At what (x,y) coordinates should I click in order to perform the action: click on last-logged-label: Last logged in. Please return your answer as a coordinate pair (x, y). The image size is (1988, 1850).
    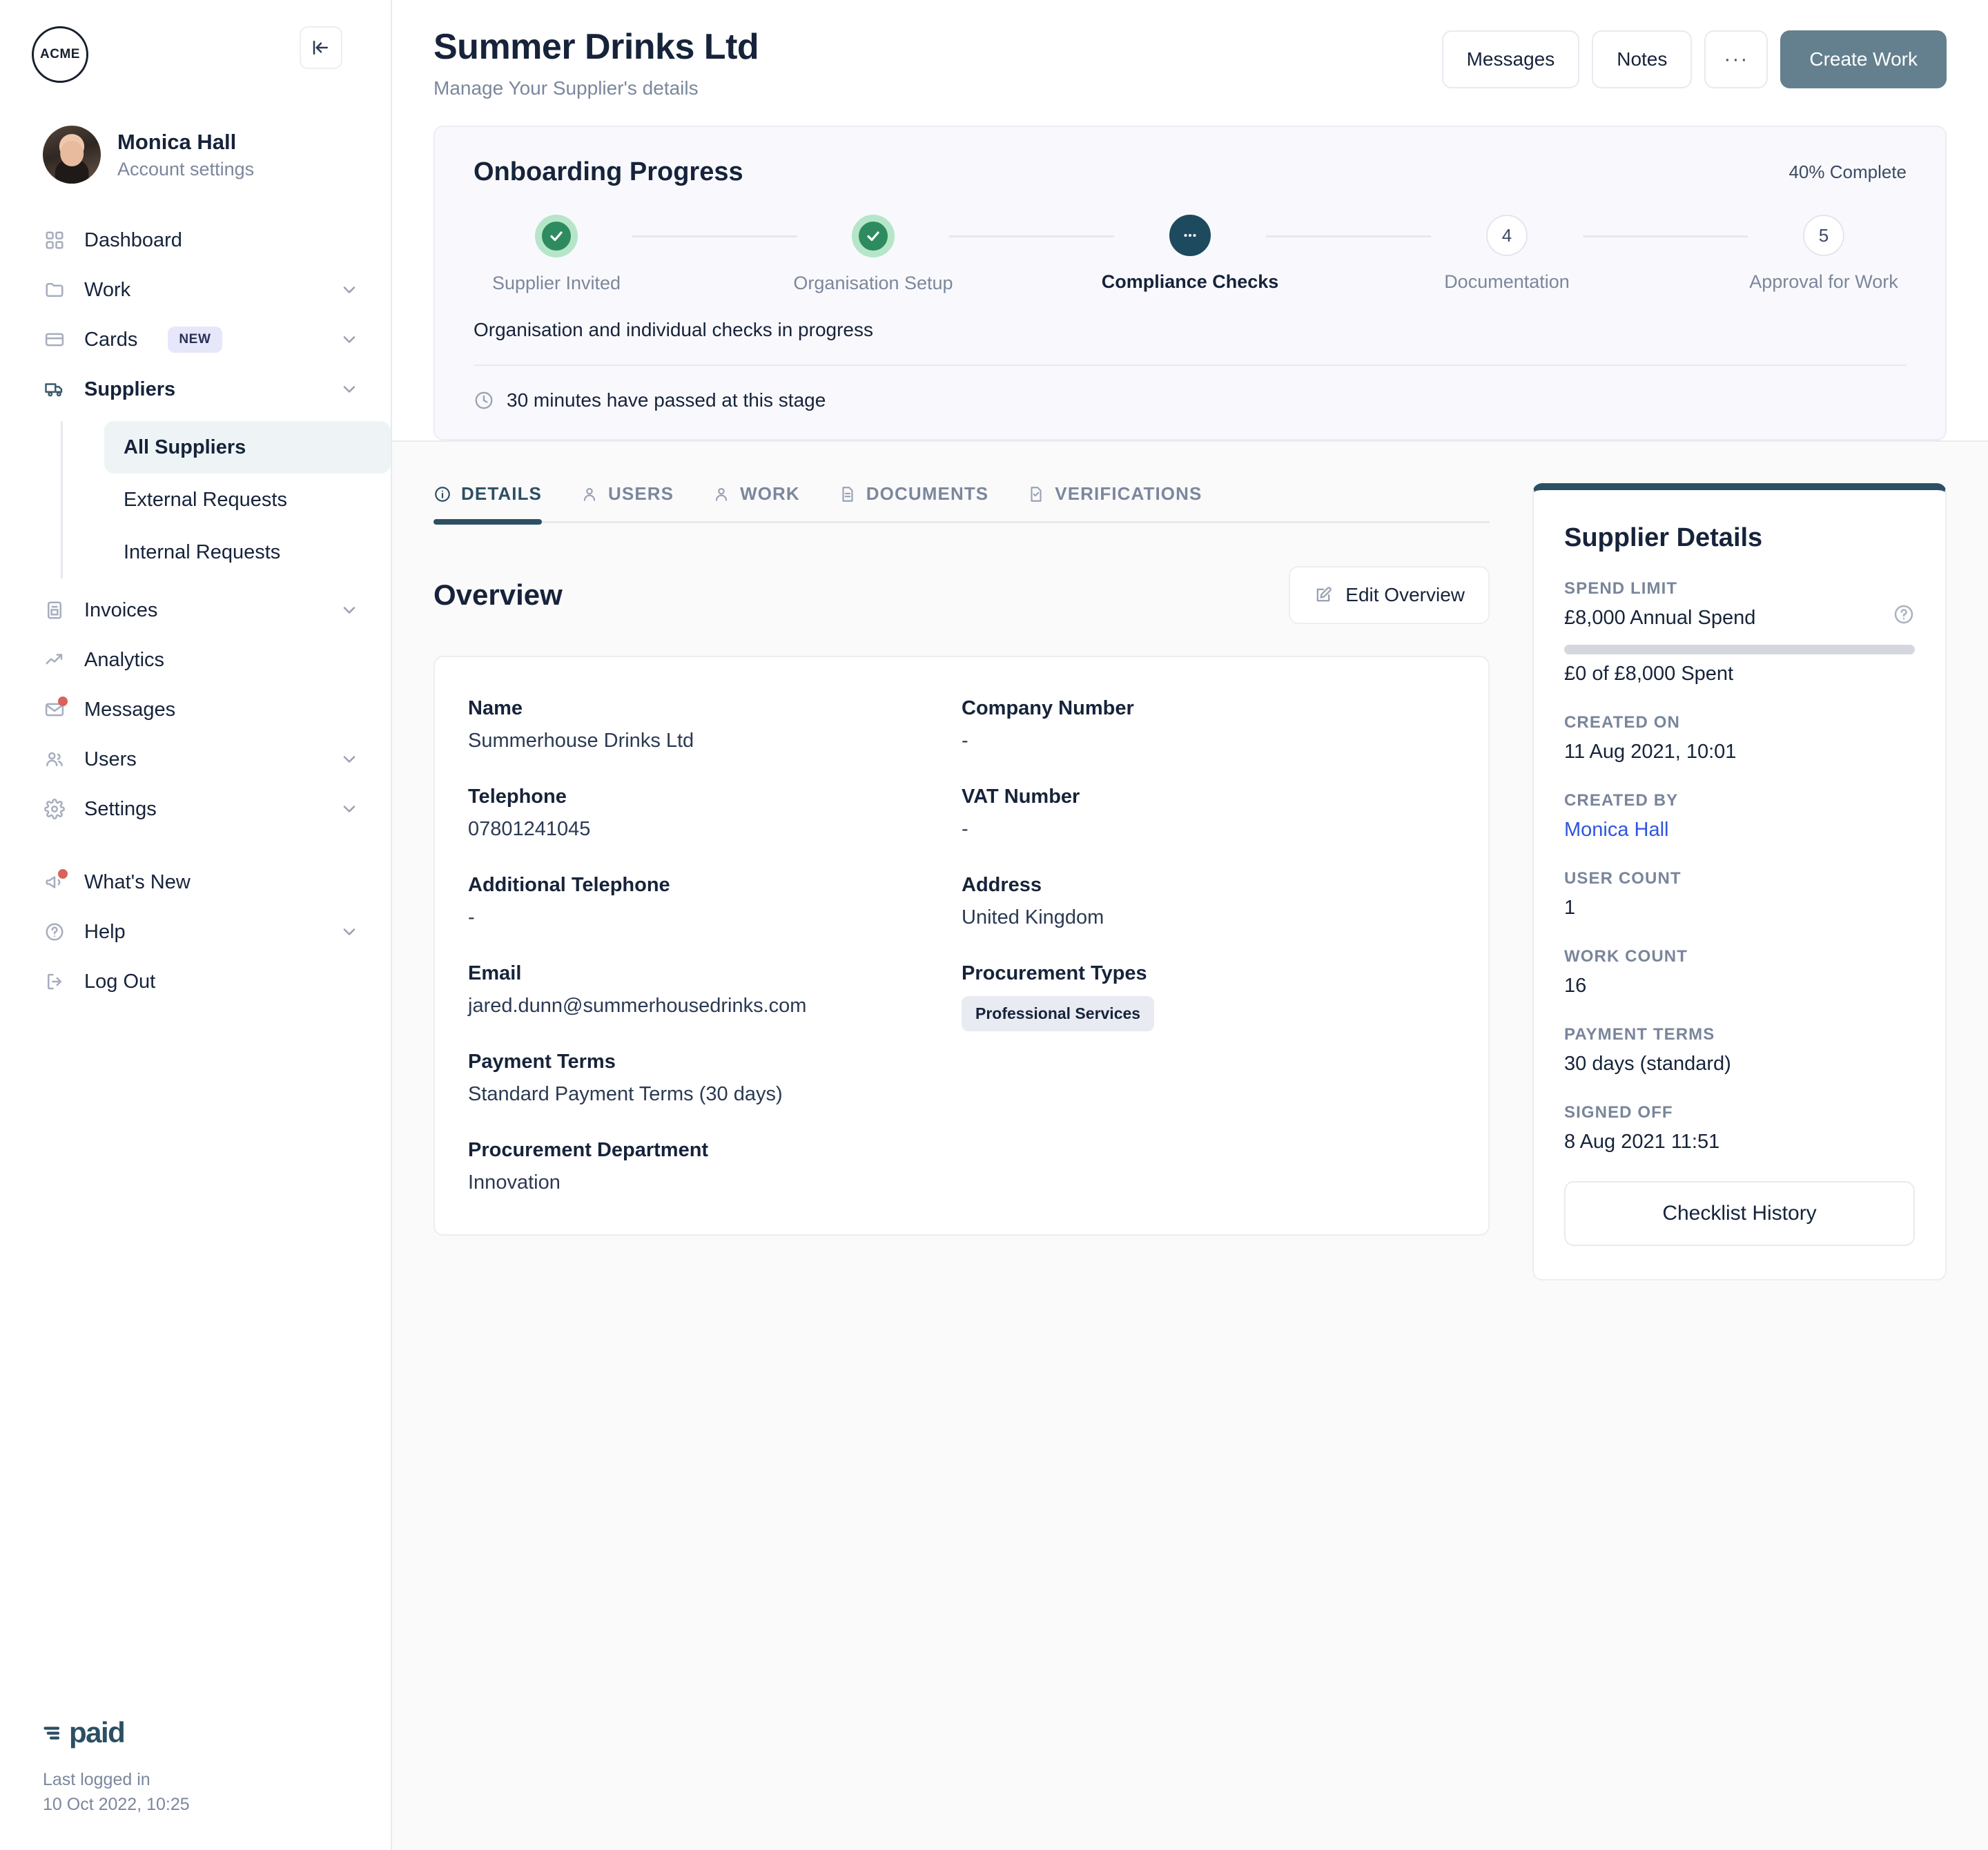
    Looking at the image, I should click on (96, 1779).